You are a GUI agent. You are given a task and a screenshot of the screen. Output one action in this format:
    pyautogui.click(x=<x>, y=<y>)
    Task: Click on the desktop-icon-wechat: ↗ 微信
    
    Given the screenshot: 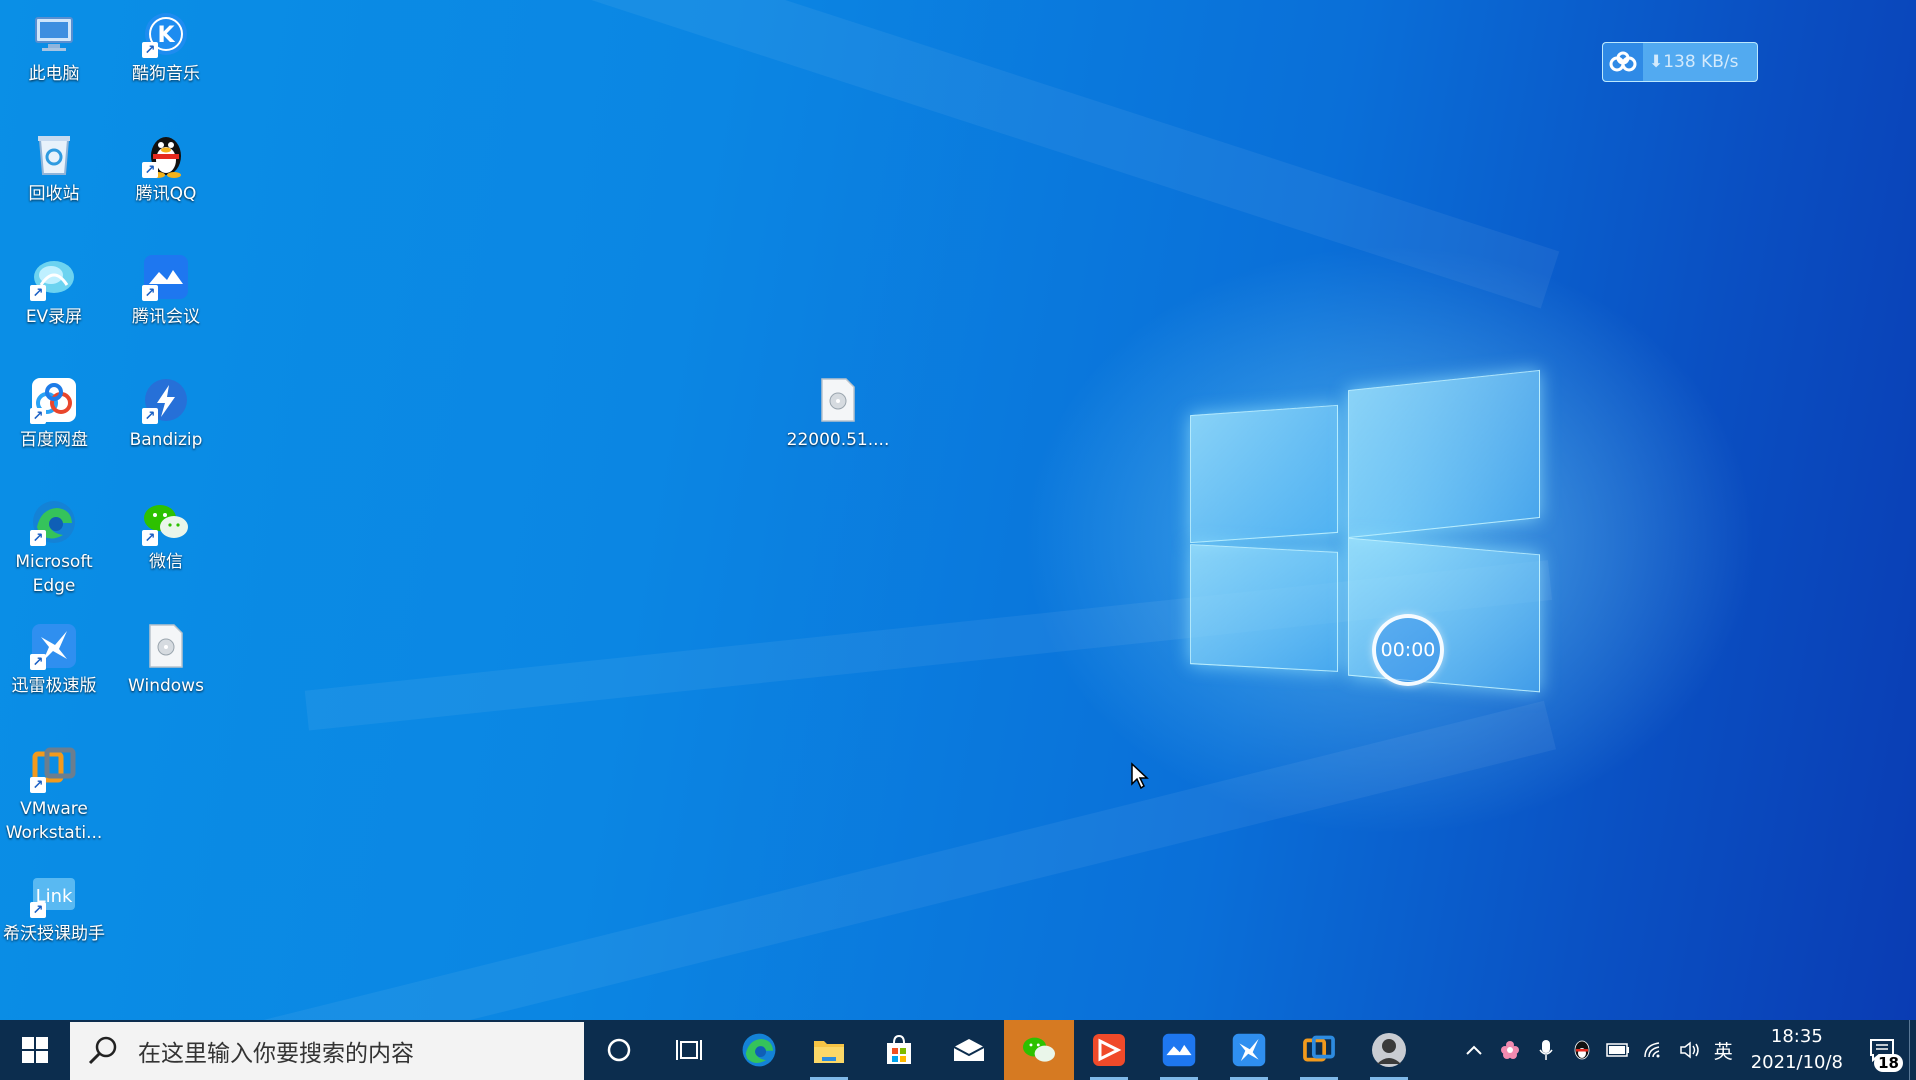 What is the action you would take?
    pyautogui.click(x=166, y=536)
    